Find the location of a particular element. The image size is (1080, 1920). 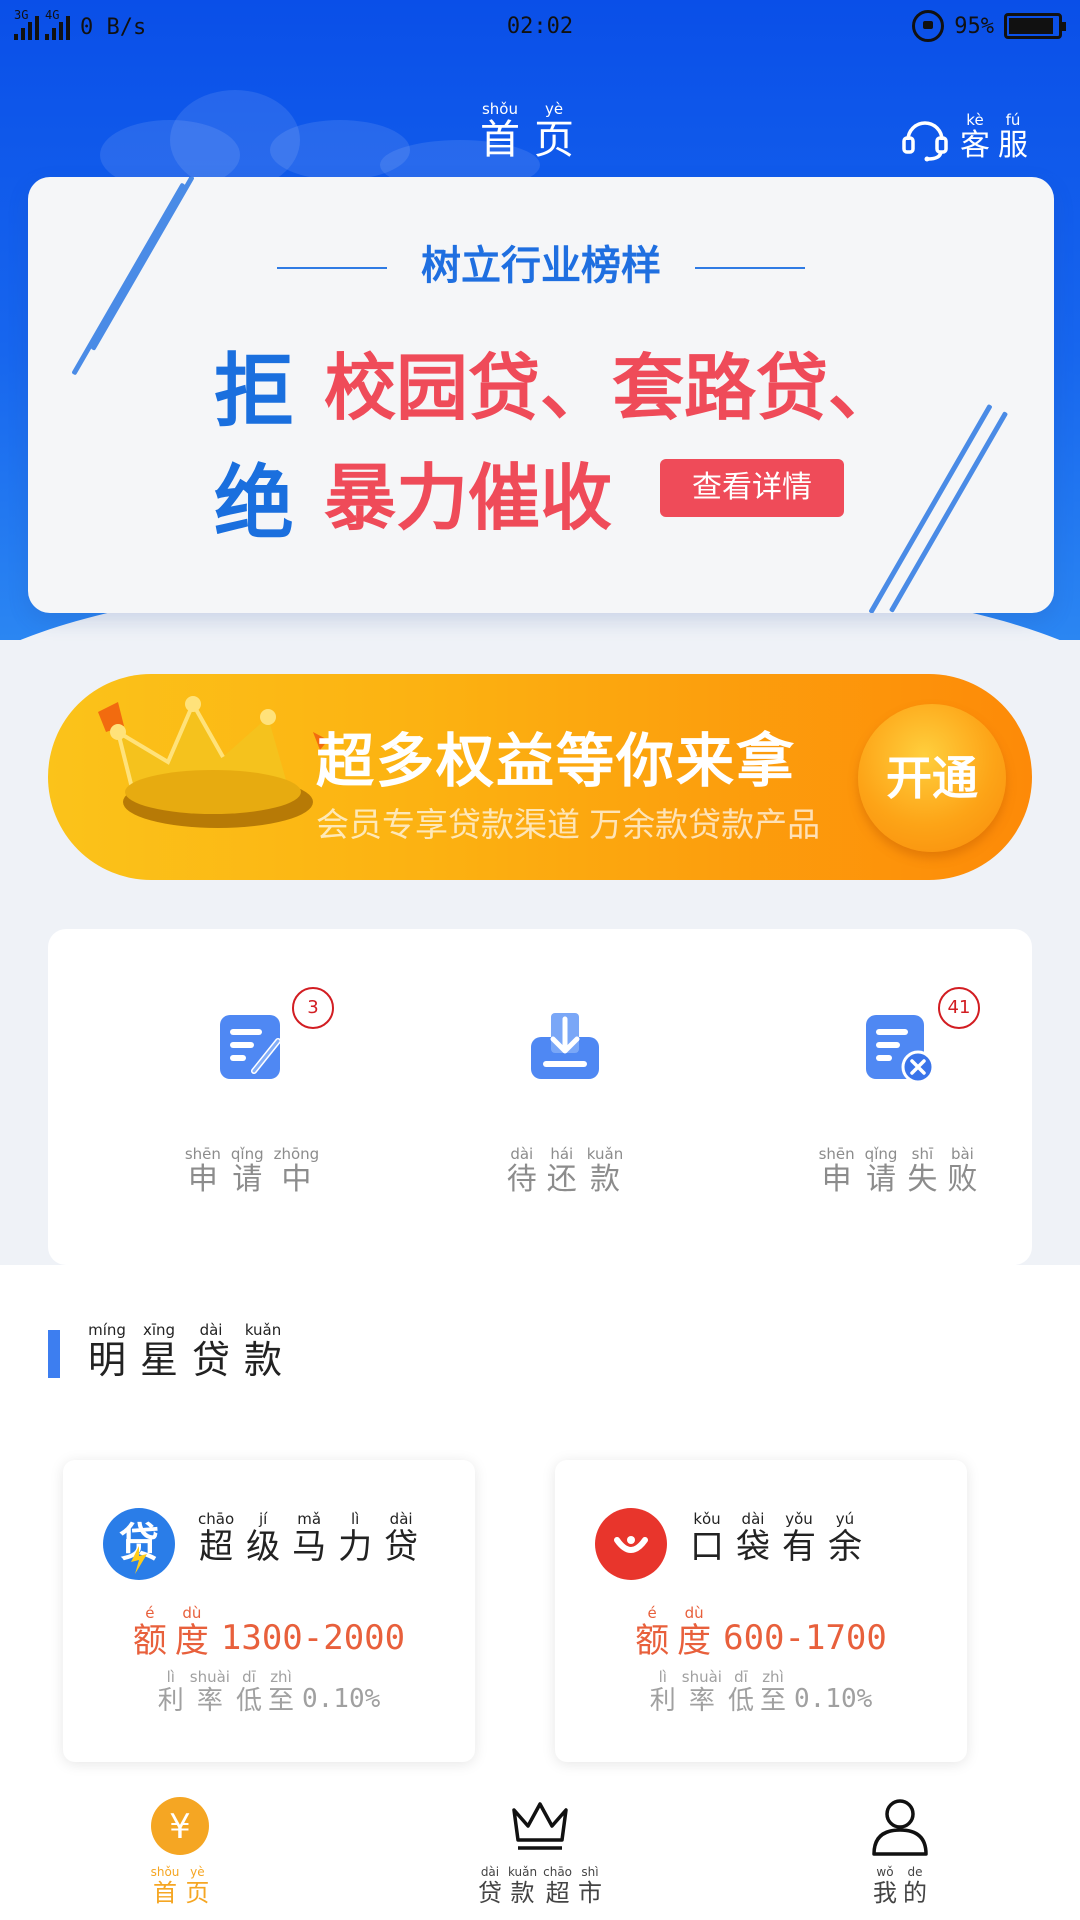

status-label: shēn 申 qǐng 请 shī 失 bài 败 is located at coordinates (898, 1171).